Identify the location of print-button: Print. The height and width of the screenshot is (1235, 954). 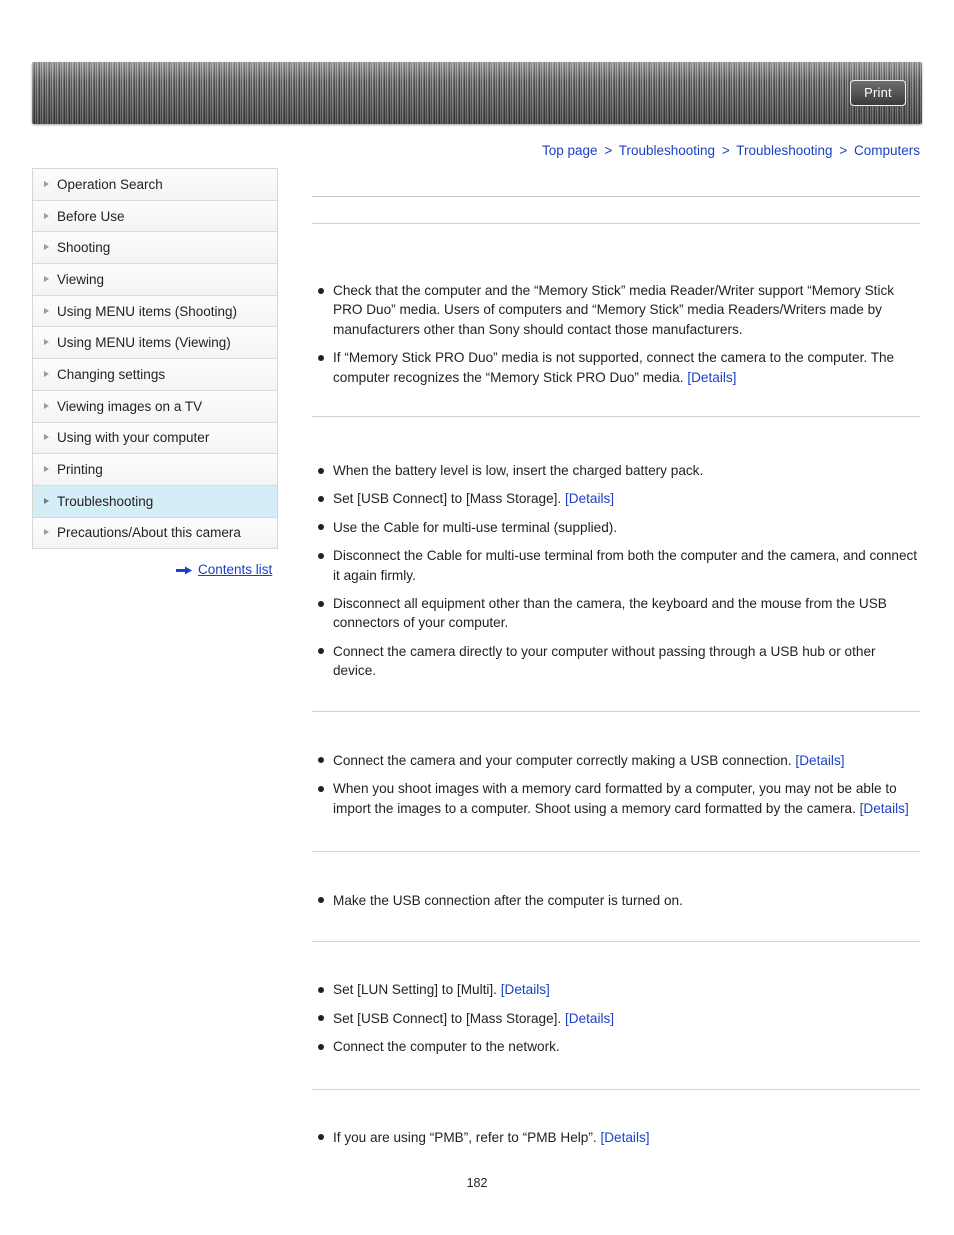
(878, 93).